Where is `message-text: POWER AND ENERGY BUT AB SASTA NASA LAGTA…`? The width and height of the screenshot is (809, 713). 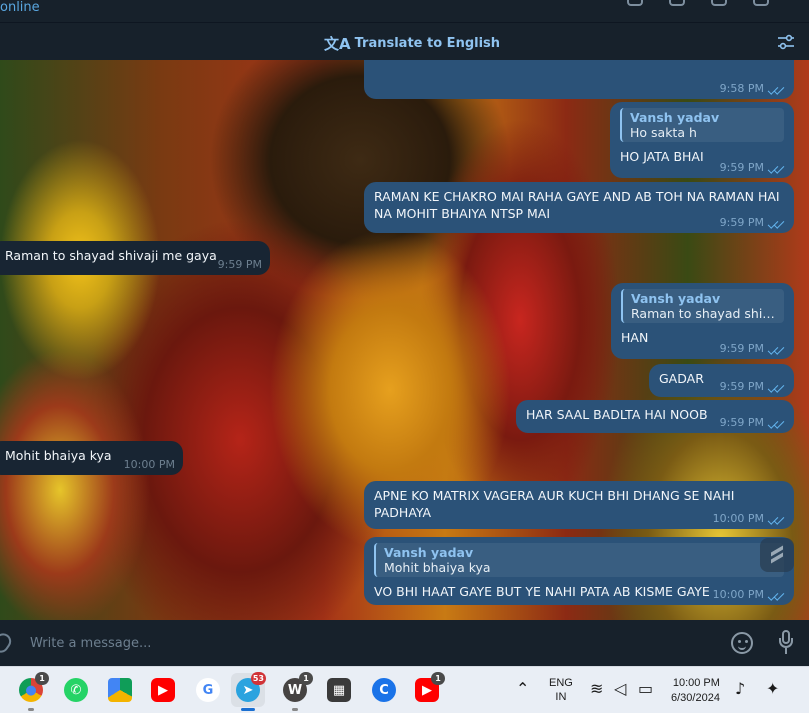 message-text: POWER AND ENERGY BUT AB SASTA NASA LAGTA… is located at coordinates (579, 61).